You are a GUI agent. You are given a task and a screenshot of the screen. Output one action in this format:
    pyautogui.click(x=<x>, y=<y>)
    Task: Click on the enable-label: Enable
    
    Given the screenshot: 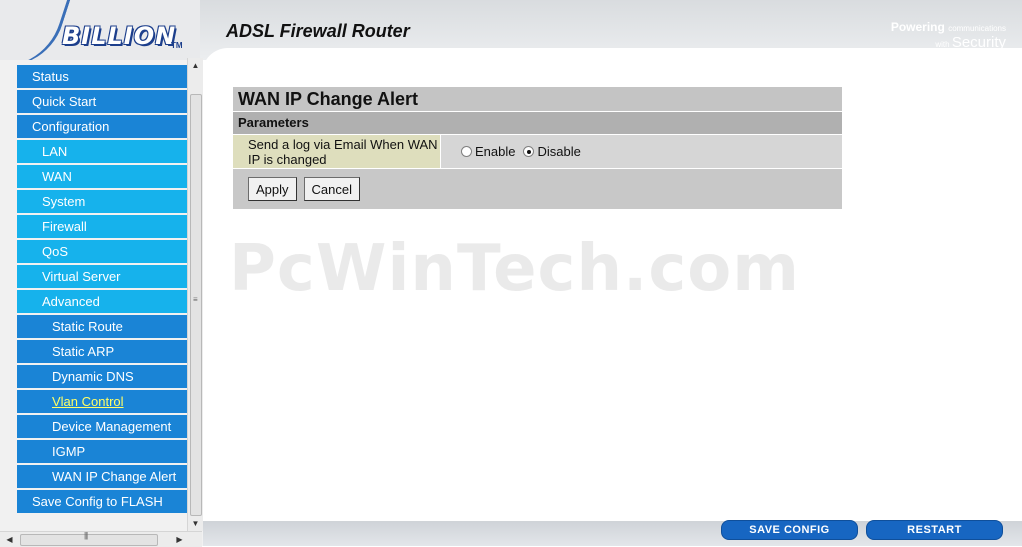 What is the action you would take?
    pyautogui.click(x=495, y=151)
    